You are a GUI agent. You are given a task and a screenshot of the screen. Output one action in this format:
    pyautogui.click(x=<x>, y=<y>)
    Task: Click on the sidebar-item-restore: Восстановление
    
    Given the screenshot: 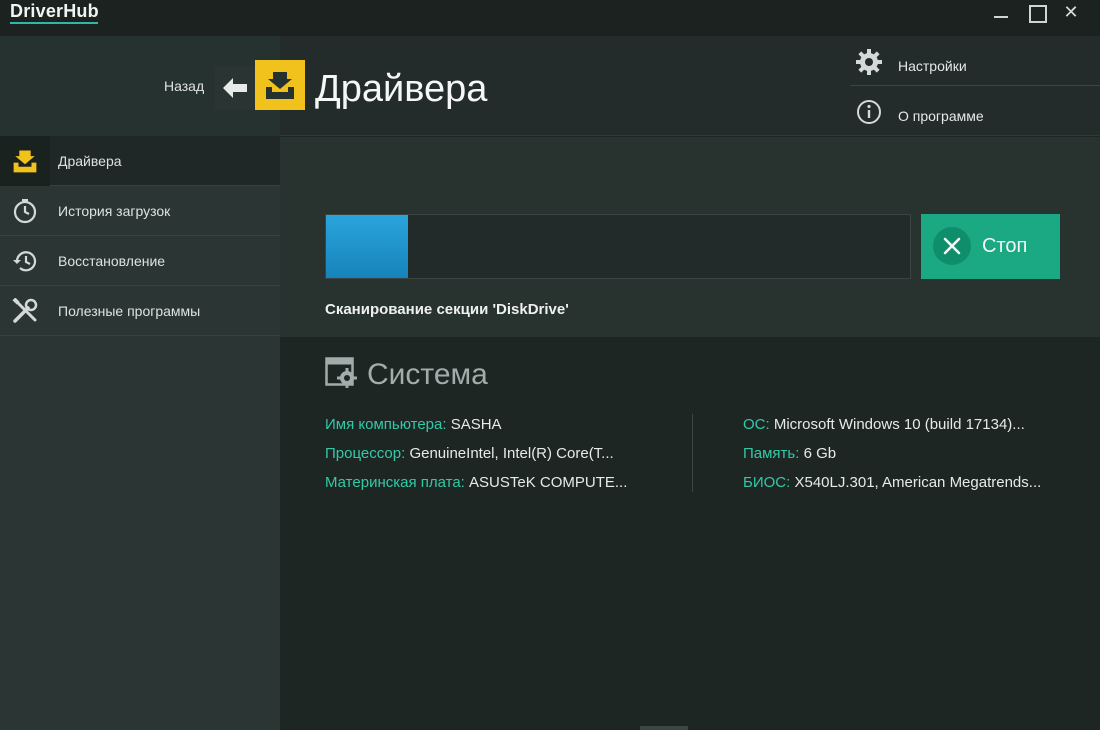 What is the action you would take?
    pyautogui.click(x=140, y=261)
    